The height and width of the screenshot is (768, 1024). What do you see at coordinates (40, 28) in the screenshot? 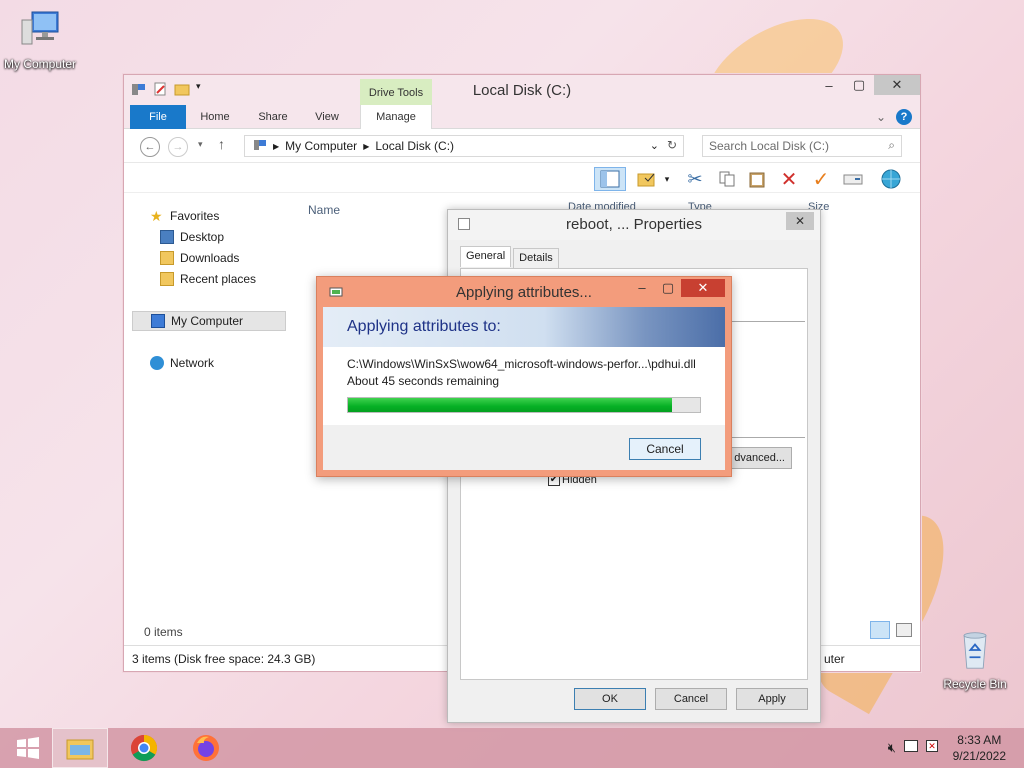
I see `computer-icon` at bounding box center [40, 28].